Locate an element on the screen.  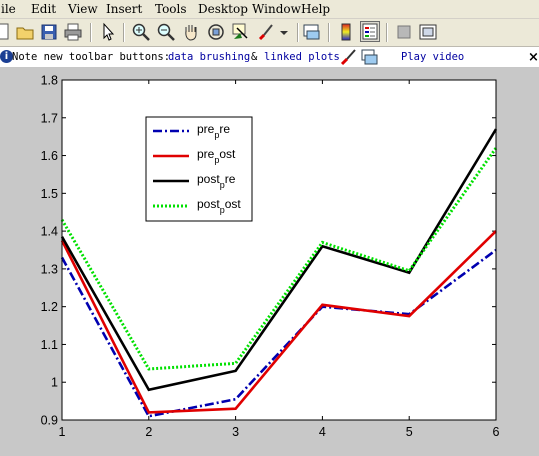
menu-window: Window is located at coordinates (276, 9).